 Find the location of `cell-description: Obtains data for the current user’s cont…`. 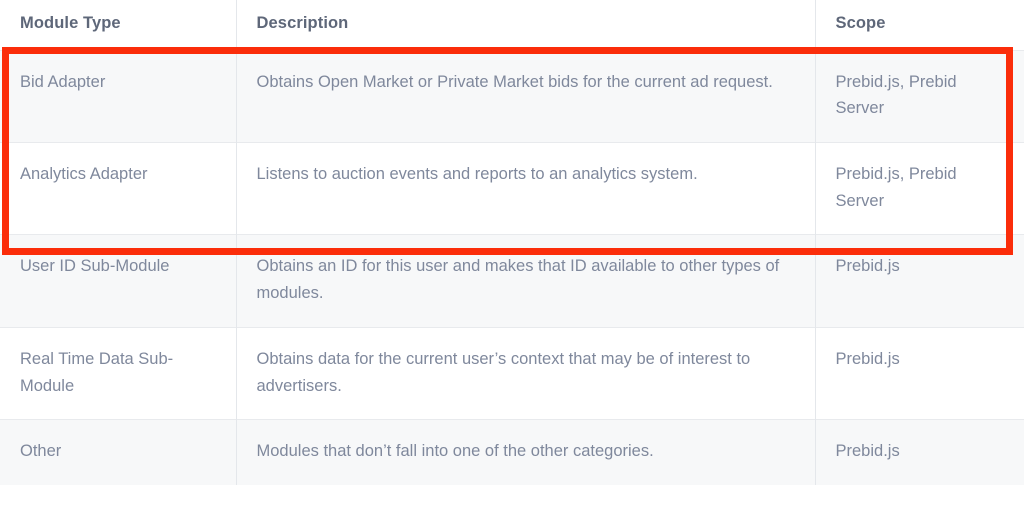

cell-description: Obtains data for the current user’s cont… is located at coordinates (526, 373).